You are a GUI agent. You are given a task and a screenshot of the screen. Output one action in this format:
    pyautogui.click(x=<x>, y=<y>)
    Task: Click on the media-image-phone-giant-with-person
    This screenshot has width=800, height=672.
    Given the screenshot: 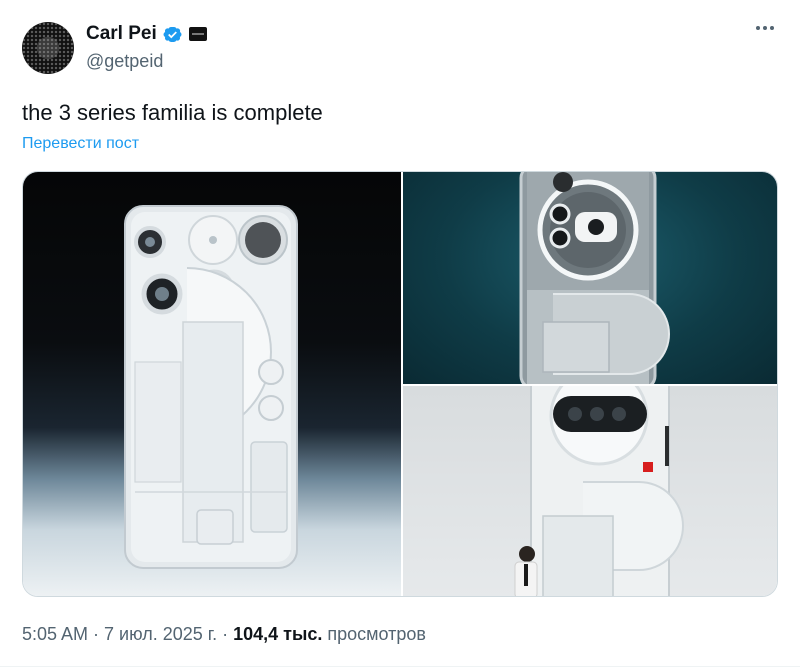 What is the action you would take?
    pyautogui.click(x=590, y=491)
    